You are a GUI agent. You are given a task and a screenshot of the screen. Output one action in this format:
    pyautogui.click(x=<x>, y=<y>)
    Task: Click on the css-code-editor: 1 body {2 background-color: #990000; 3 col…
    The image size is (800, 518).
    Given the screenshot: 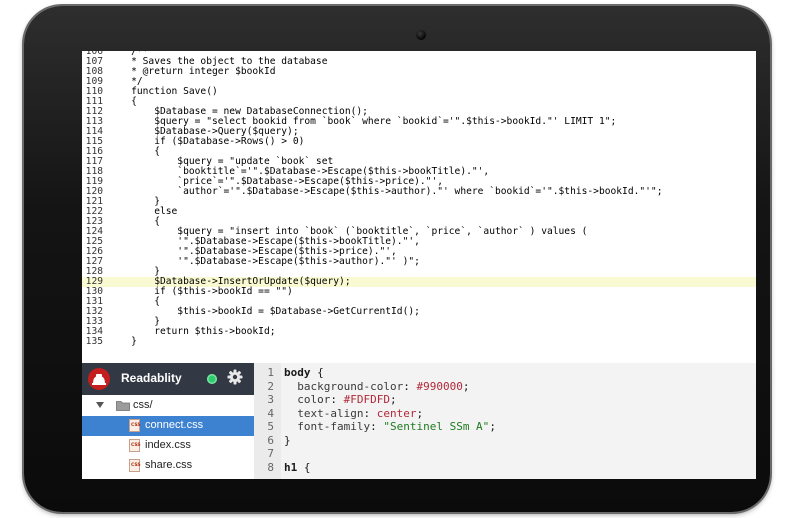 What is the action you would take?
    pyautogui.click(x=505, y=421)
    